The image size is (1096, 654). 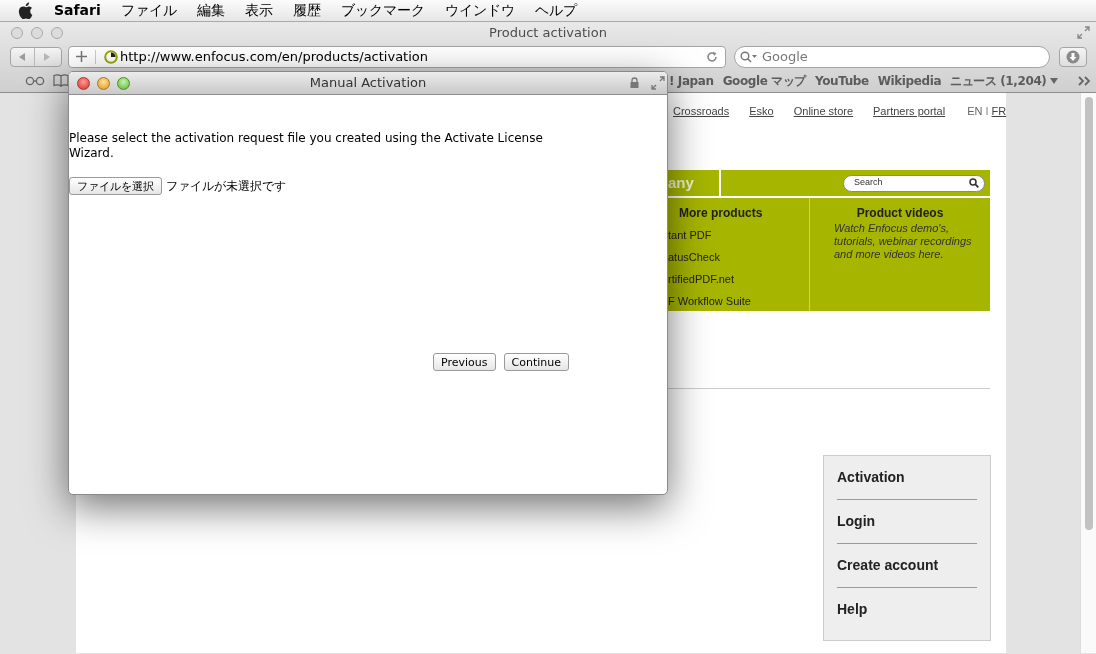 I want to click on back-arrow-icon, so click(x=22, y=56).